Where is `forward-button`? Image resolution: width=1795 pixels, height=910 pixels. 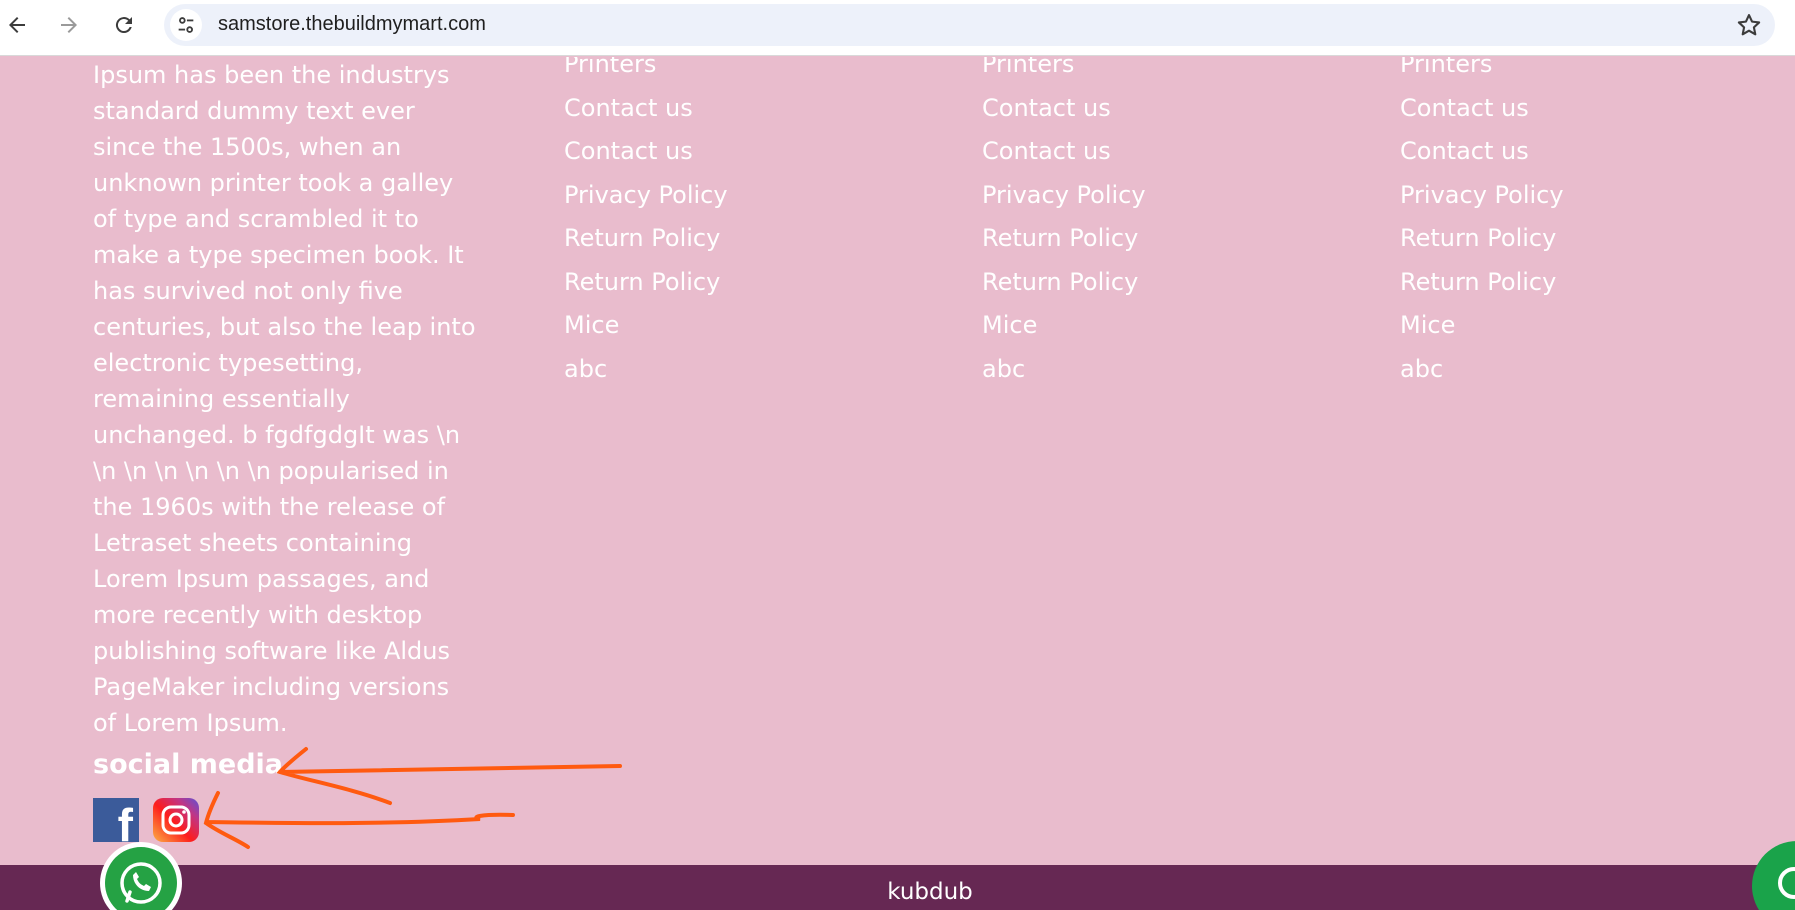 forward-button is located at coordinates (69, 25).